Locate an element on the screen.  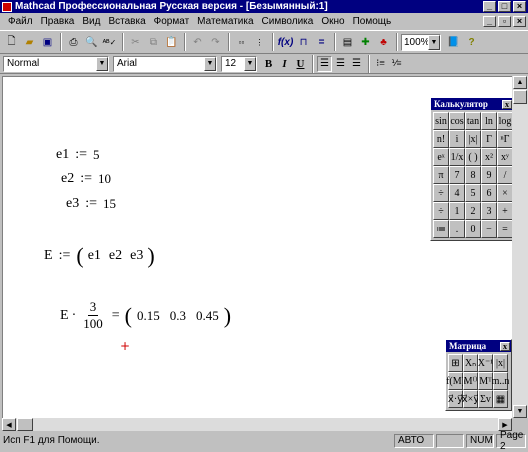
horizontal-scrollbar: ◀ ▶ is located at coordinates (257, 424).